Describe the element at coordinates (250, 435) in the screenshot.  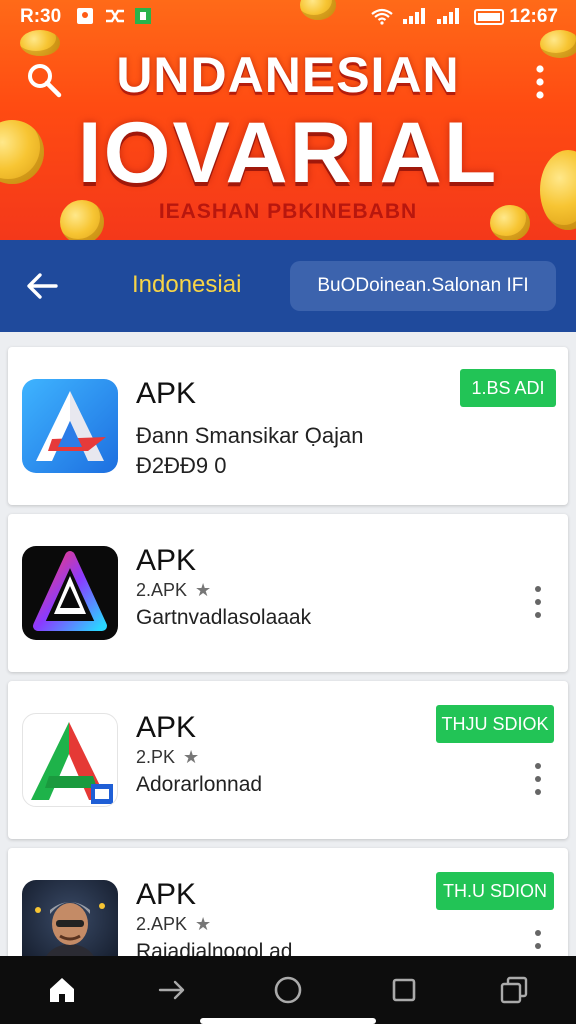
I see `app-description: Đann Smansikar Ọajan` at that location.